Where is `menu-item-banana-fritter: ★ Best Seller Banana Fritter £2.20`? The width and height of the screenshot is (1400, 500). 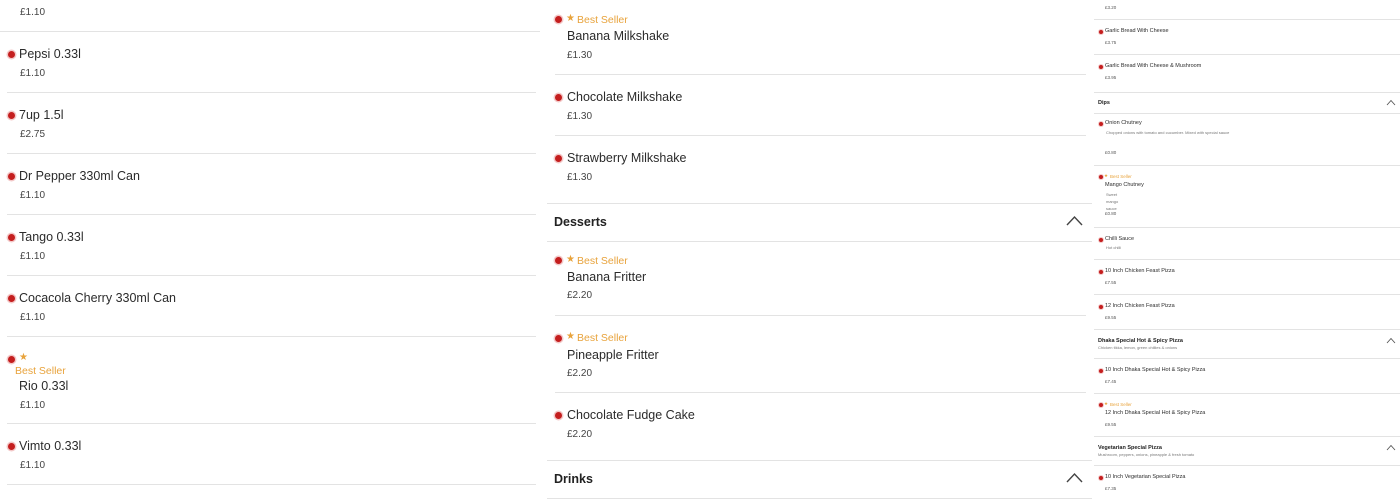 menu-item-banana-fritter: ★ Best Seller Banana Fritter £2.20 is located at coordinates (820, 279).